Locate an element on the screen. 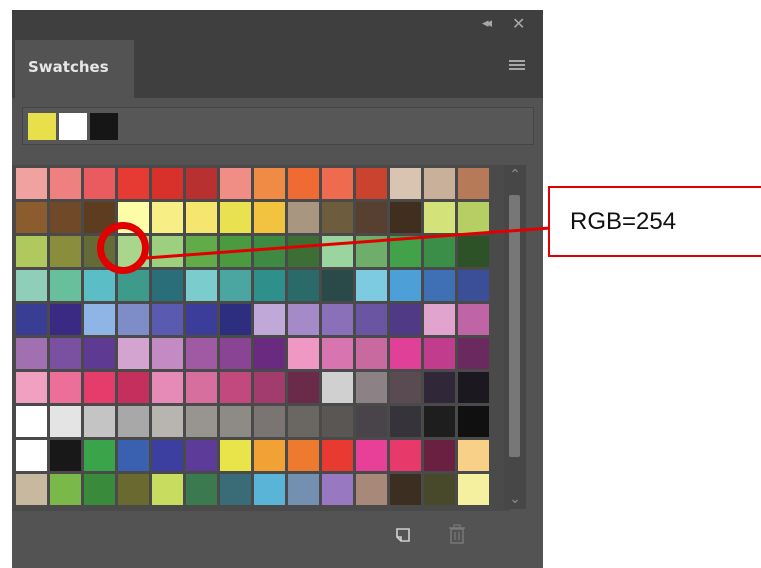 The height and width of the screenshot is (568, 761). callout-line is located at coordinates (348, 243).